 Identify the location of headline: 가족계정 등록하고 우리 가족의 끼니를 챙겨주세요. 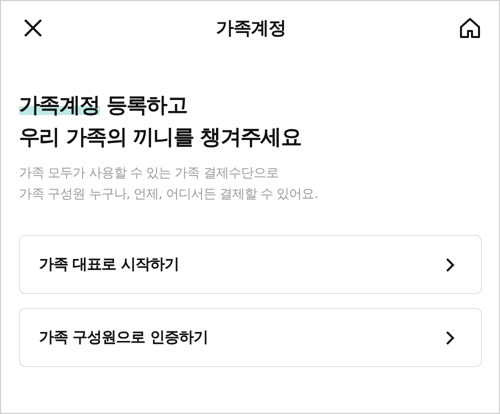
(160, 121).